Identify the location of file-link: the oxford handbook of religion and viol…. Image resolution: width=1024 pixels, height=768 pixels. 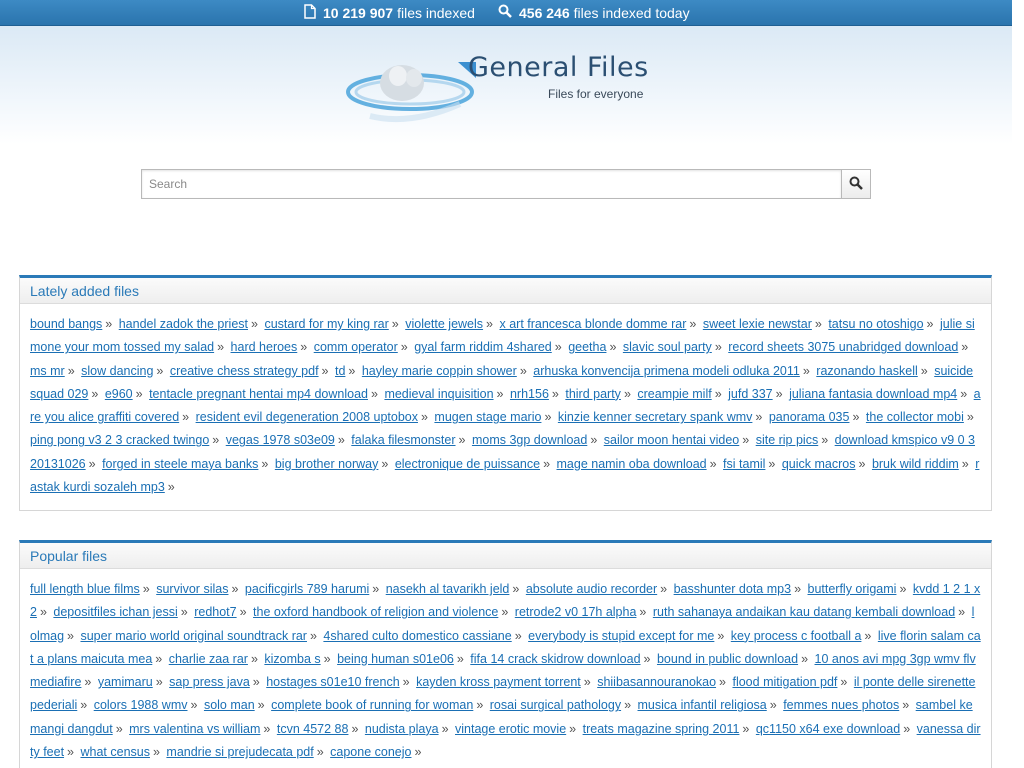
(375, 612).